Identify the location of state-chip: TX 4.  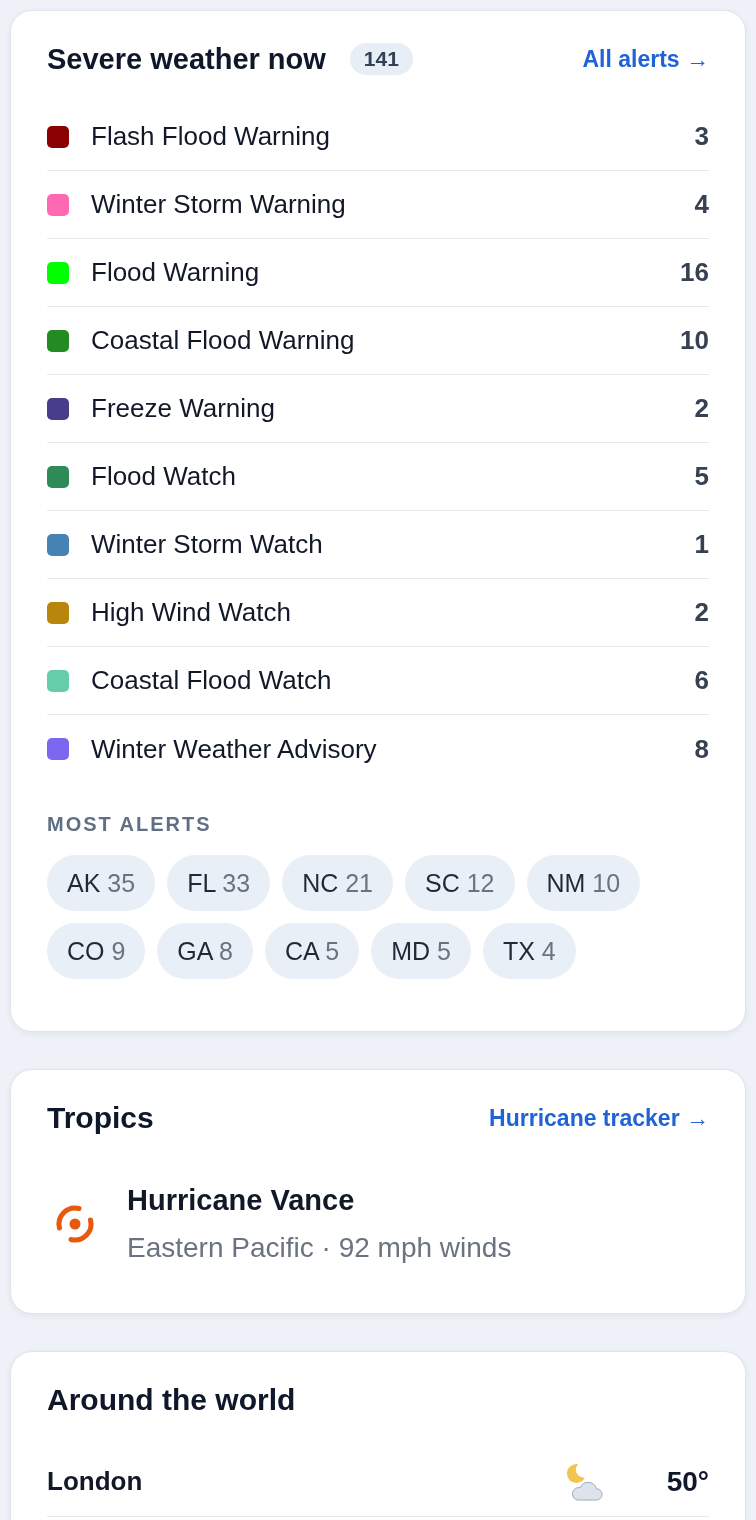
(529, 951).